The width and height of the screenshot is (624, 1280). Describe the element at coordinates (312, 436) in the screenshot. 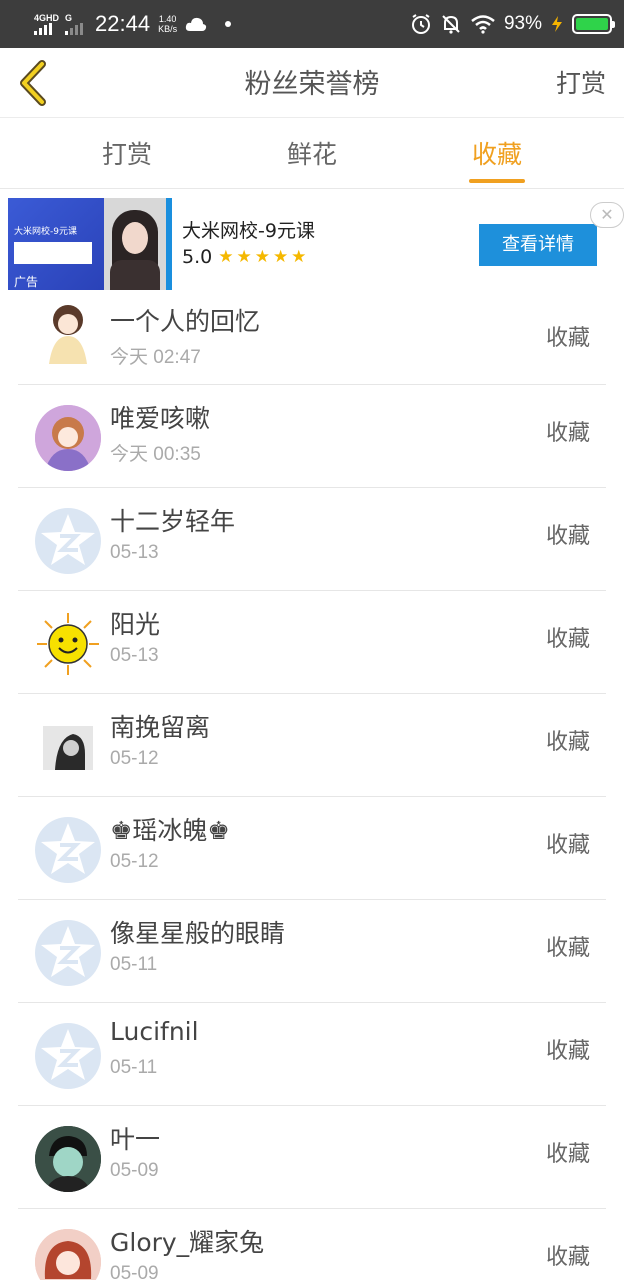

I see `list-item: 唯爱咳嗽 今天 00:35 收藏` at that location.